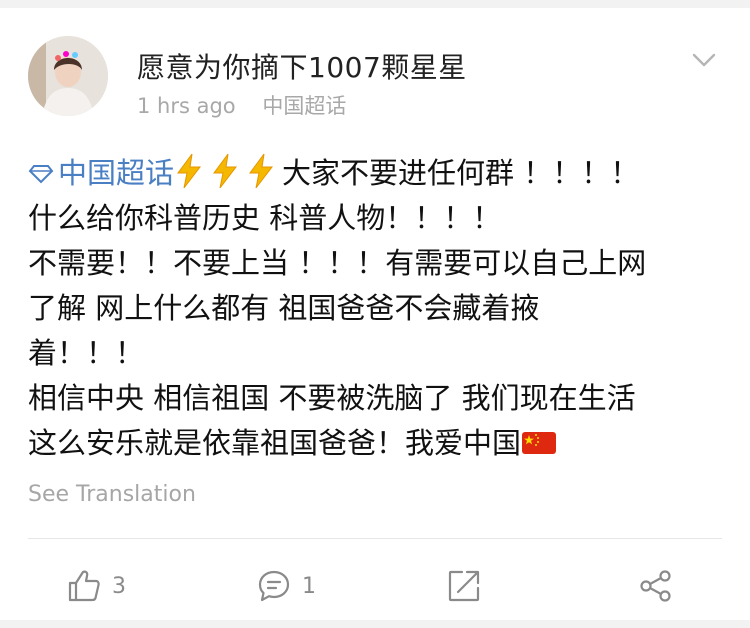  Describe the element at coordinates (304, 106) in the screenshot. I see `post-topic: 中国超话` at that location.